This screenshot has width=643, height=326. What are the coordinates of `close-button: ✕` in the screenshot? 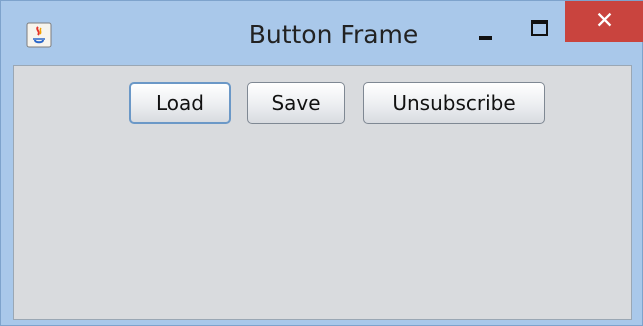 It's located at (604, 21).